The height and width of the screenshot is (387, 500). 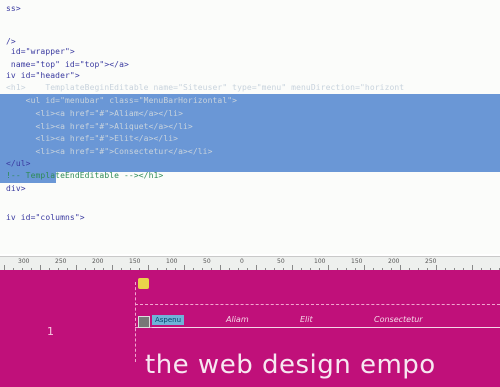 I want to click on spry-widget-icon, so click(x=144, y=322).